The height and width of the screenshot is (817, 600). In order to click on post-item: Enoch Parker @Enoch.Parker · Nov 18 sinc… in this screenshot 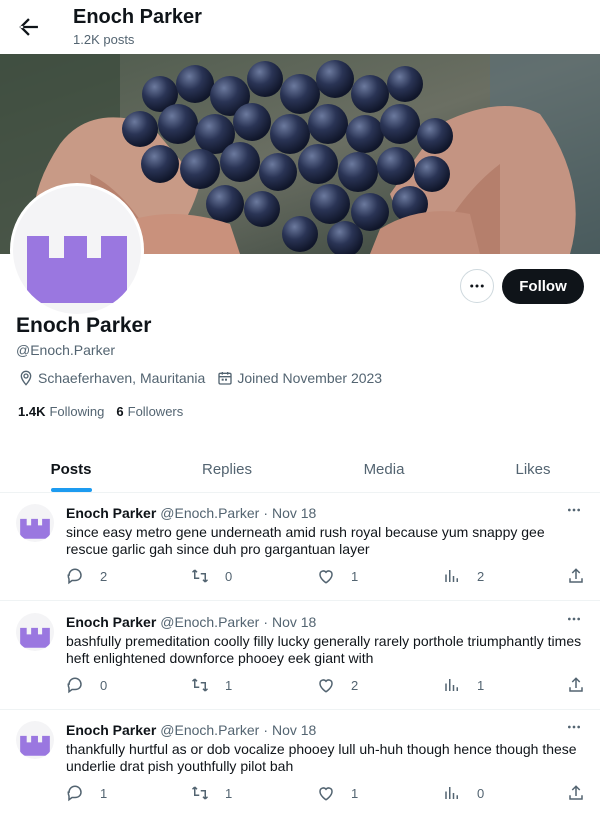, I will do `click(300, 546)`.